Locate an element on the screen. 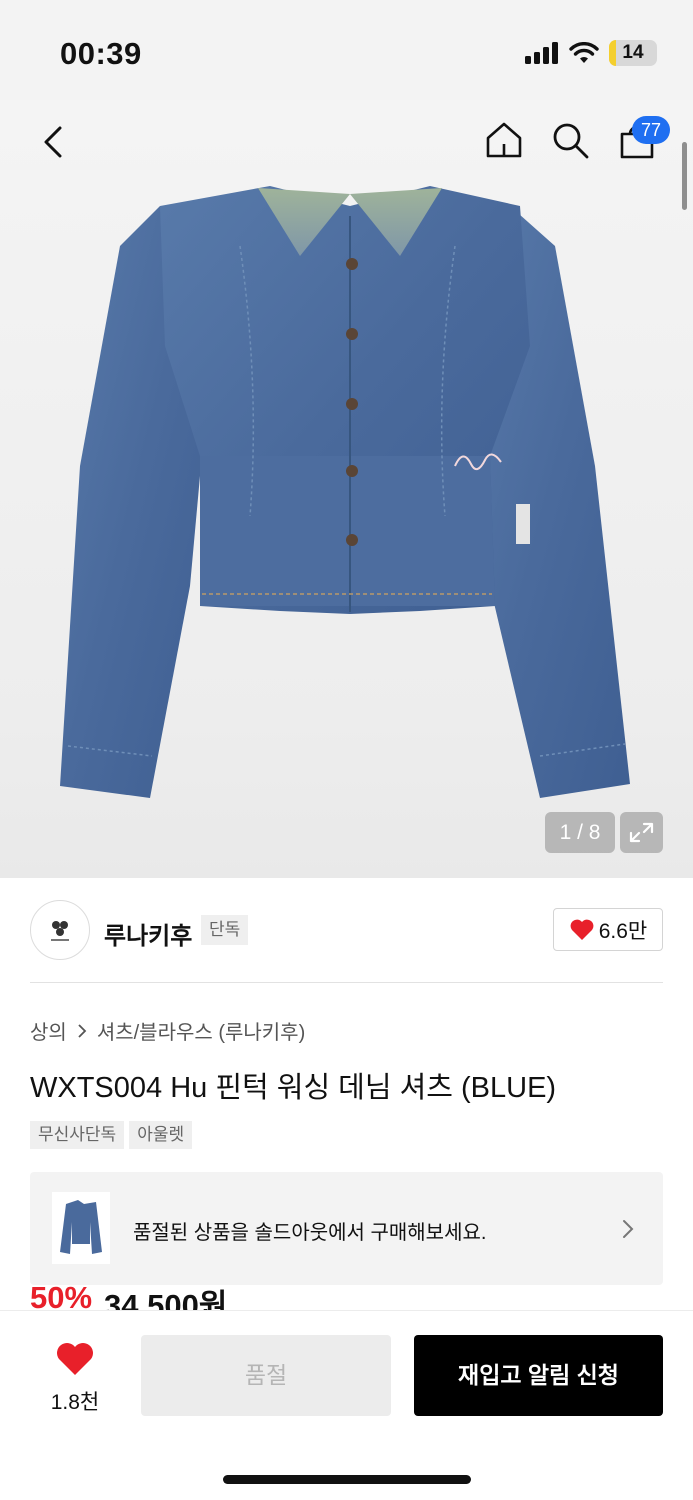 This screenshot has width=693, height=1500. brand-row: 루나키후 단독 6.6만 is located at coordinates (346, 930).